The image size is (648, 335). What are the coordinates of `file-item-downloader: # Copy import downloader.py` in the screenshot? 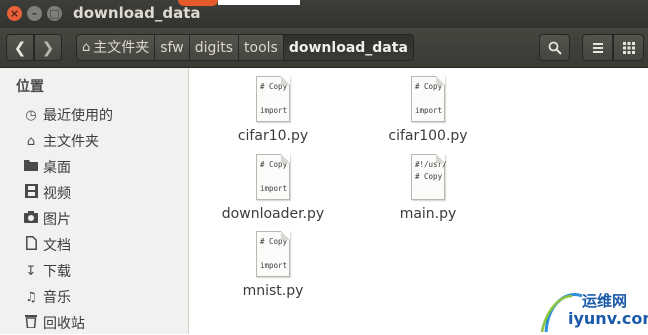 It's located at (273, 188).